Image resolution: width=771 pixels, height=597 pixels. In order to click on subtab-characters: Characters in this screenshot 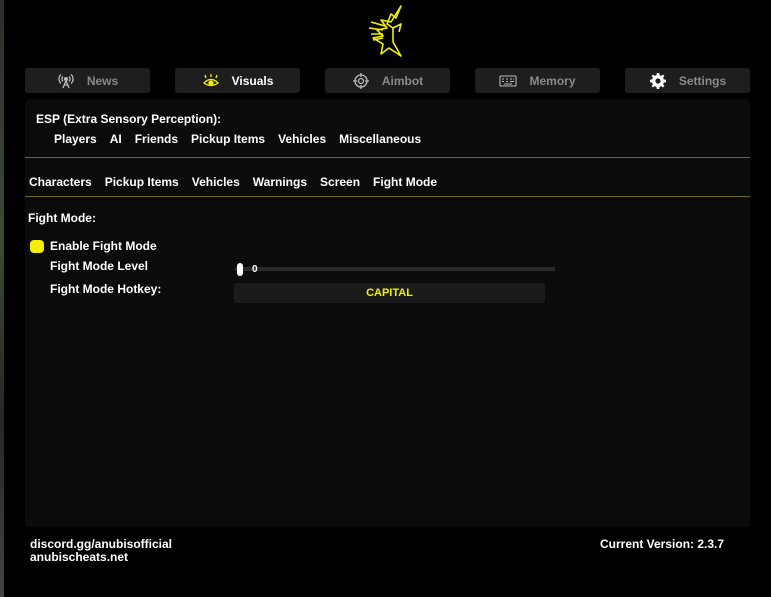, I will do `click(60, 182)`.